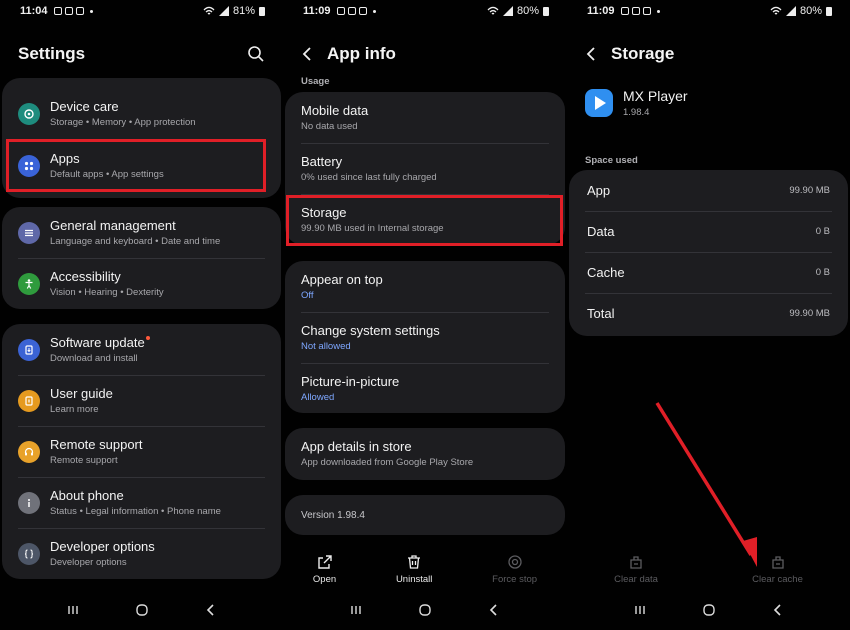 Image resolution: width=850 pixels, height=630 pixels. Describe the element at coordinates (708, 54) in the screenshot. I see `storage-header: Storage` at that location.